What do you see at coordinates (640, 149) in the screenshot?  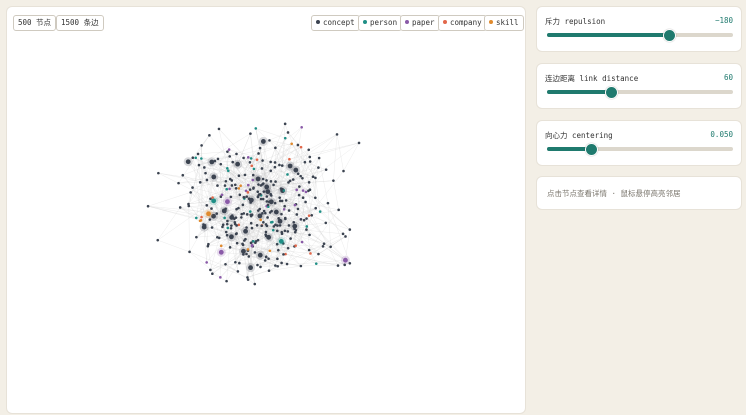 I see `centering-slider` at bounding box center [640, 149].